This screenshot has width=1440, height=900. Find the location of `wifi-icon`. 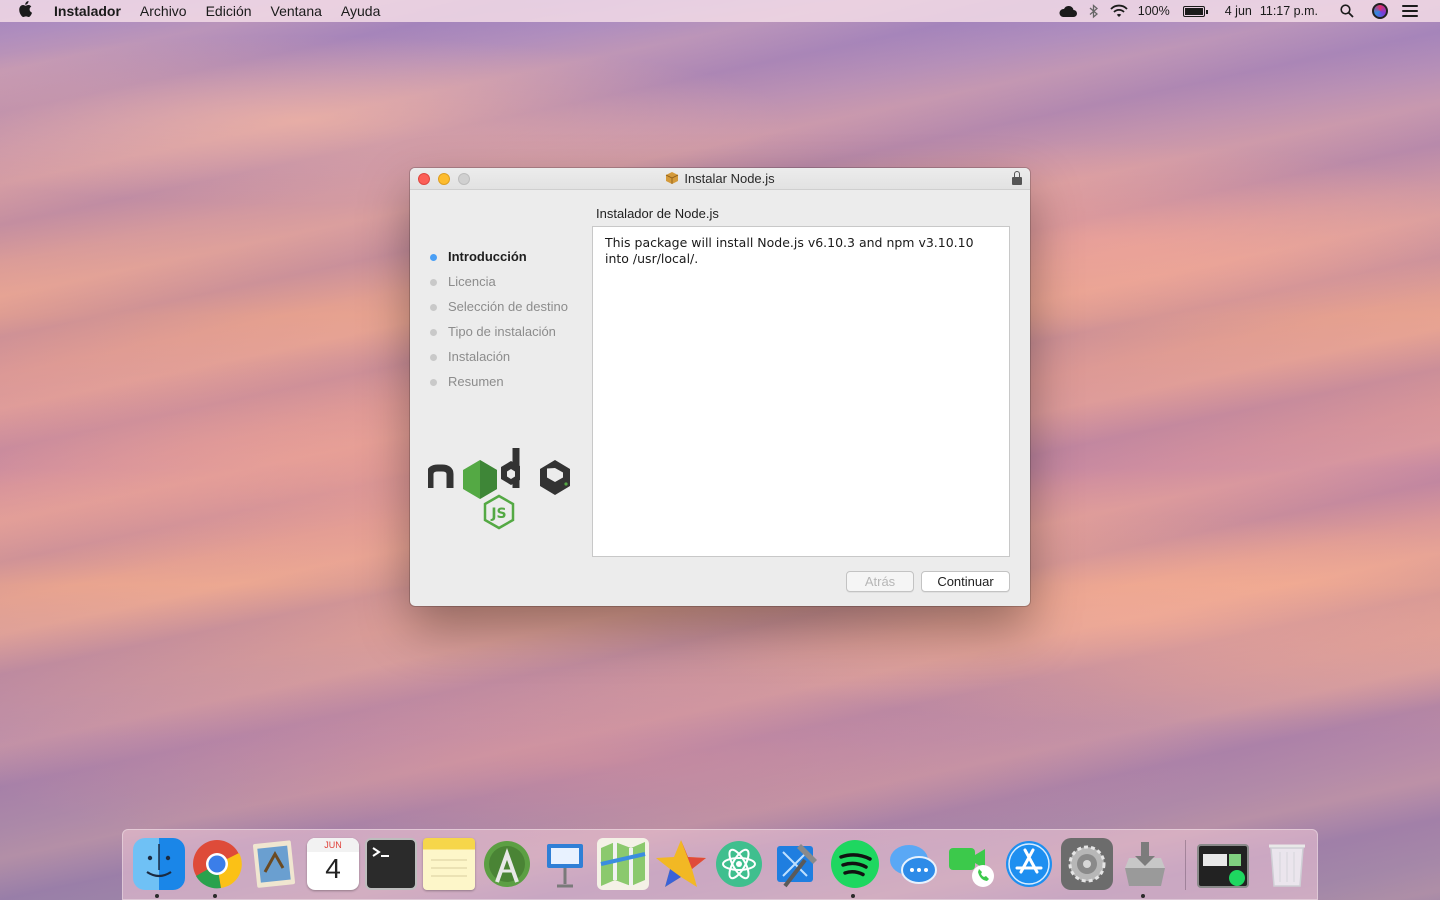

wifi-icon is located at coordinates (1119, 11).